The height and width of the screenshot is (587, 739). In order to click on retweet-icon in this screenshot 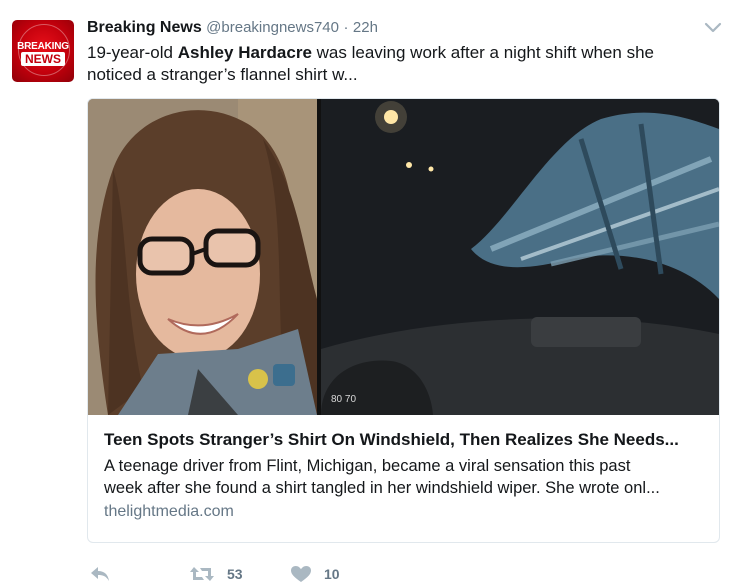, I will do `click(202, 574)`.